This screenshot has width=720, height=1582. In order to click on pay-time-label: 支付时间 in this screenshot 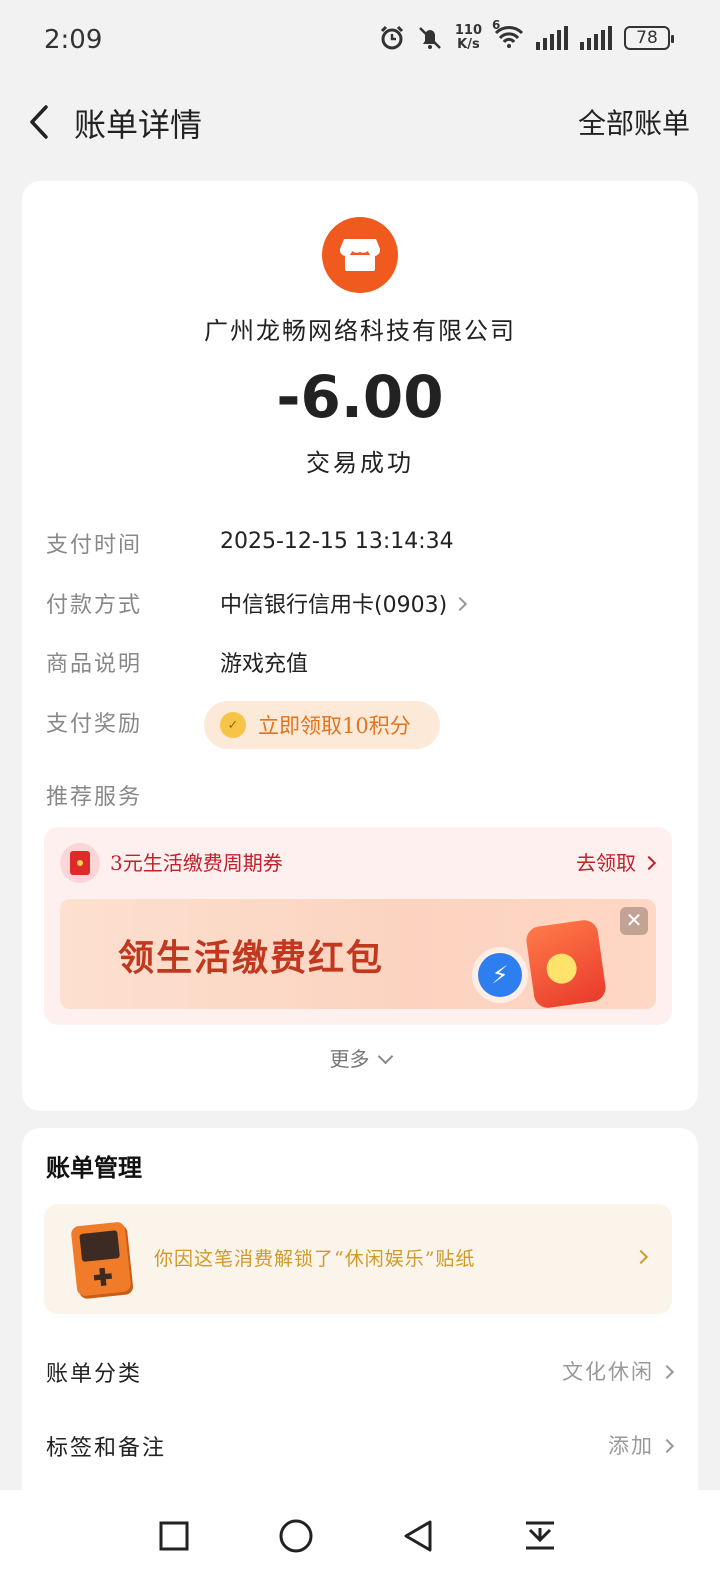, I will do `click(94, 545)`.